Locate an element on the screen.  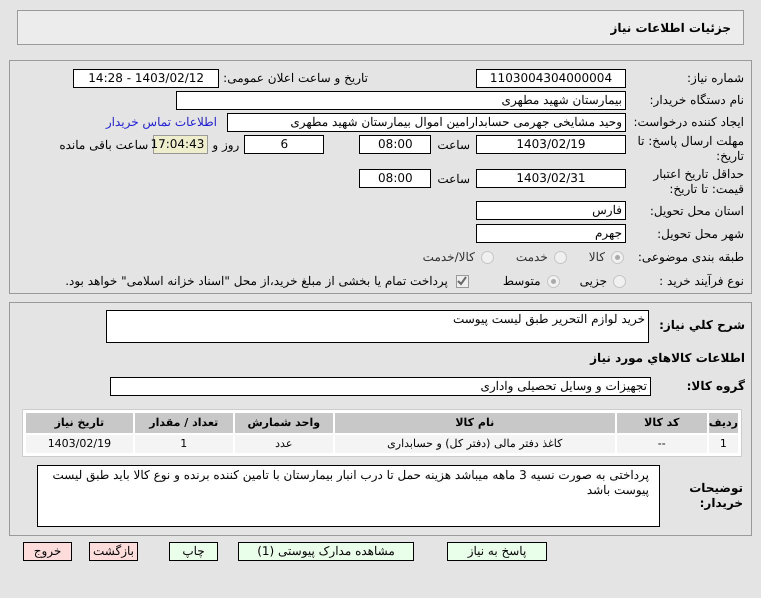
table-cell: عدد is located at coordinates (283, 444).